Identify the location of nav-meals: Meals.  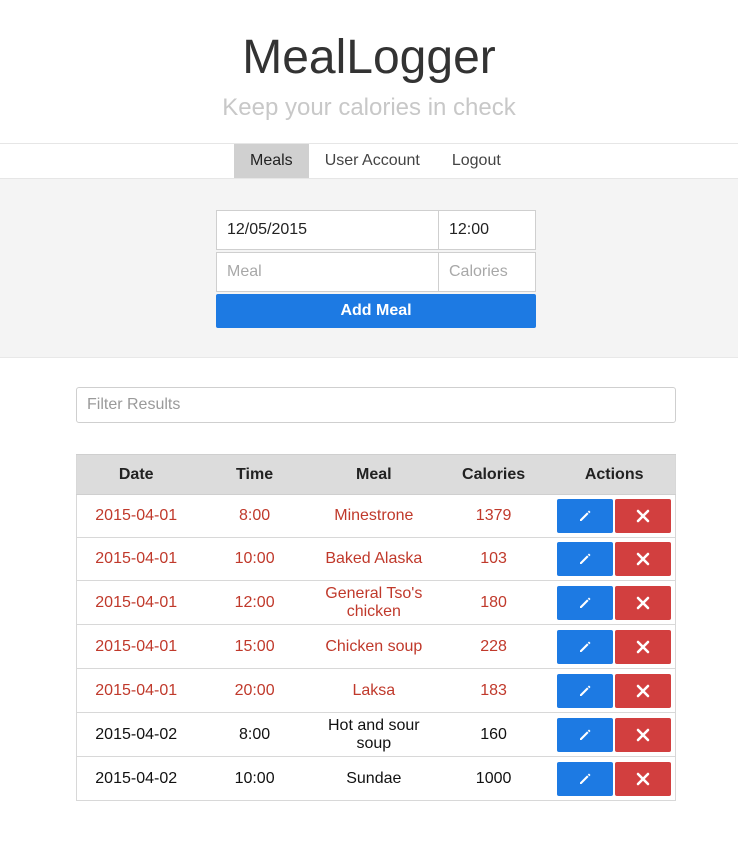
(271, 161).